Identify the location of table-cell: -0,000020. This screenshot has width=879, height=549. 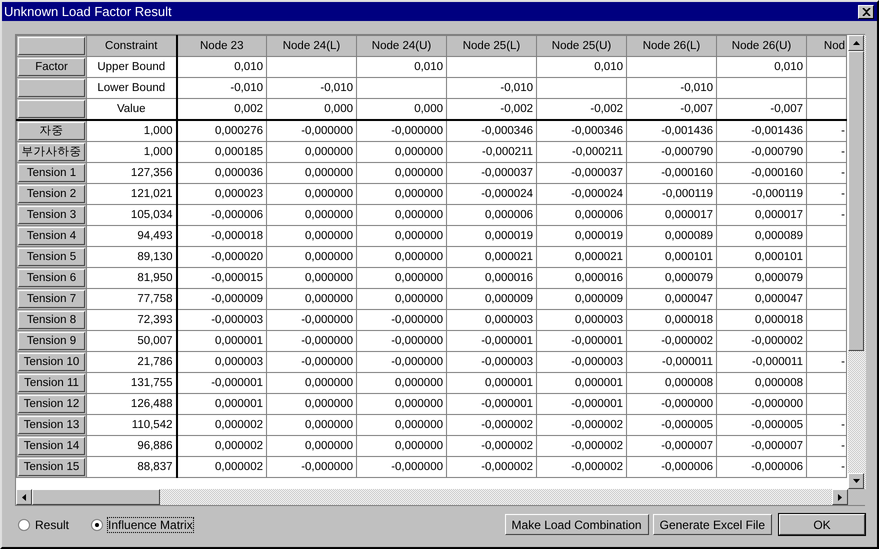
(221, 257).